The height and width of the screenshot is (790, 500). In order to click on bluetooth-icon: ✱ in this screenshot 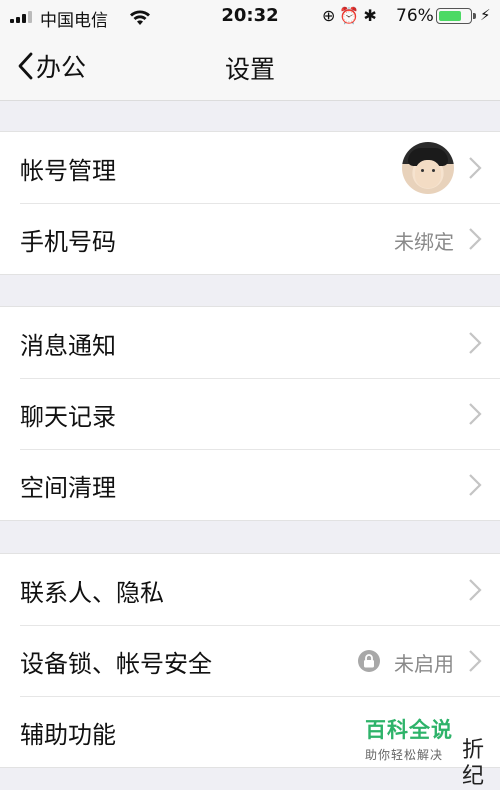, I will do `click(372, 15)`.